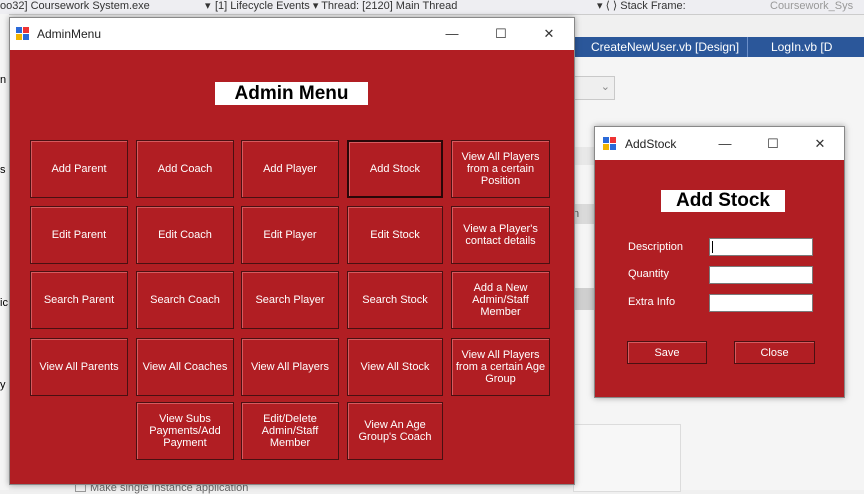  What do you see at coordinates (667, 352) in the screenshot?
I see `save-button: Save` at bounding box center [667, 352].